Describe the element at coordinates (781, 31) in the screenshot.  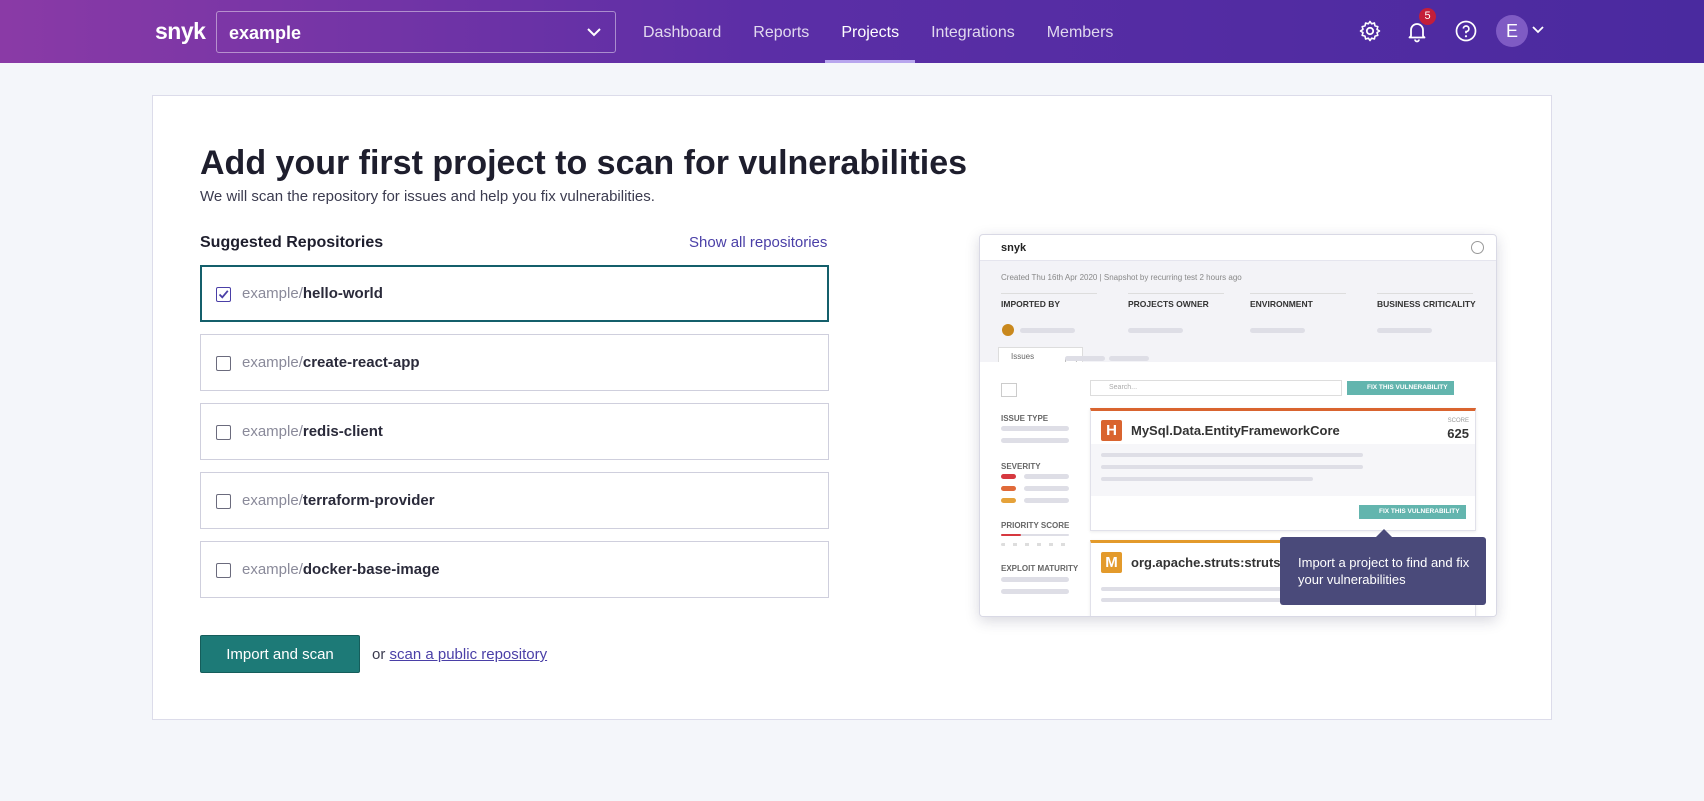
I see `nav-reports: Reports` at that location.